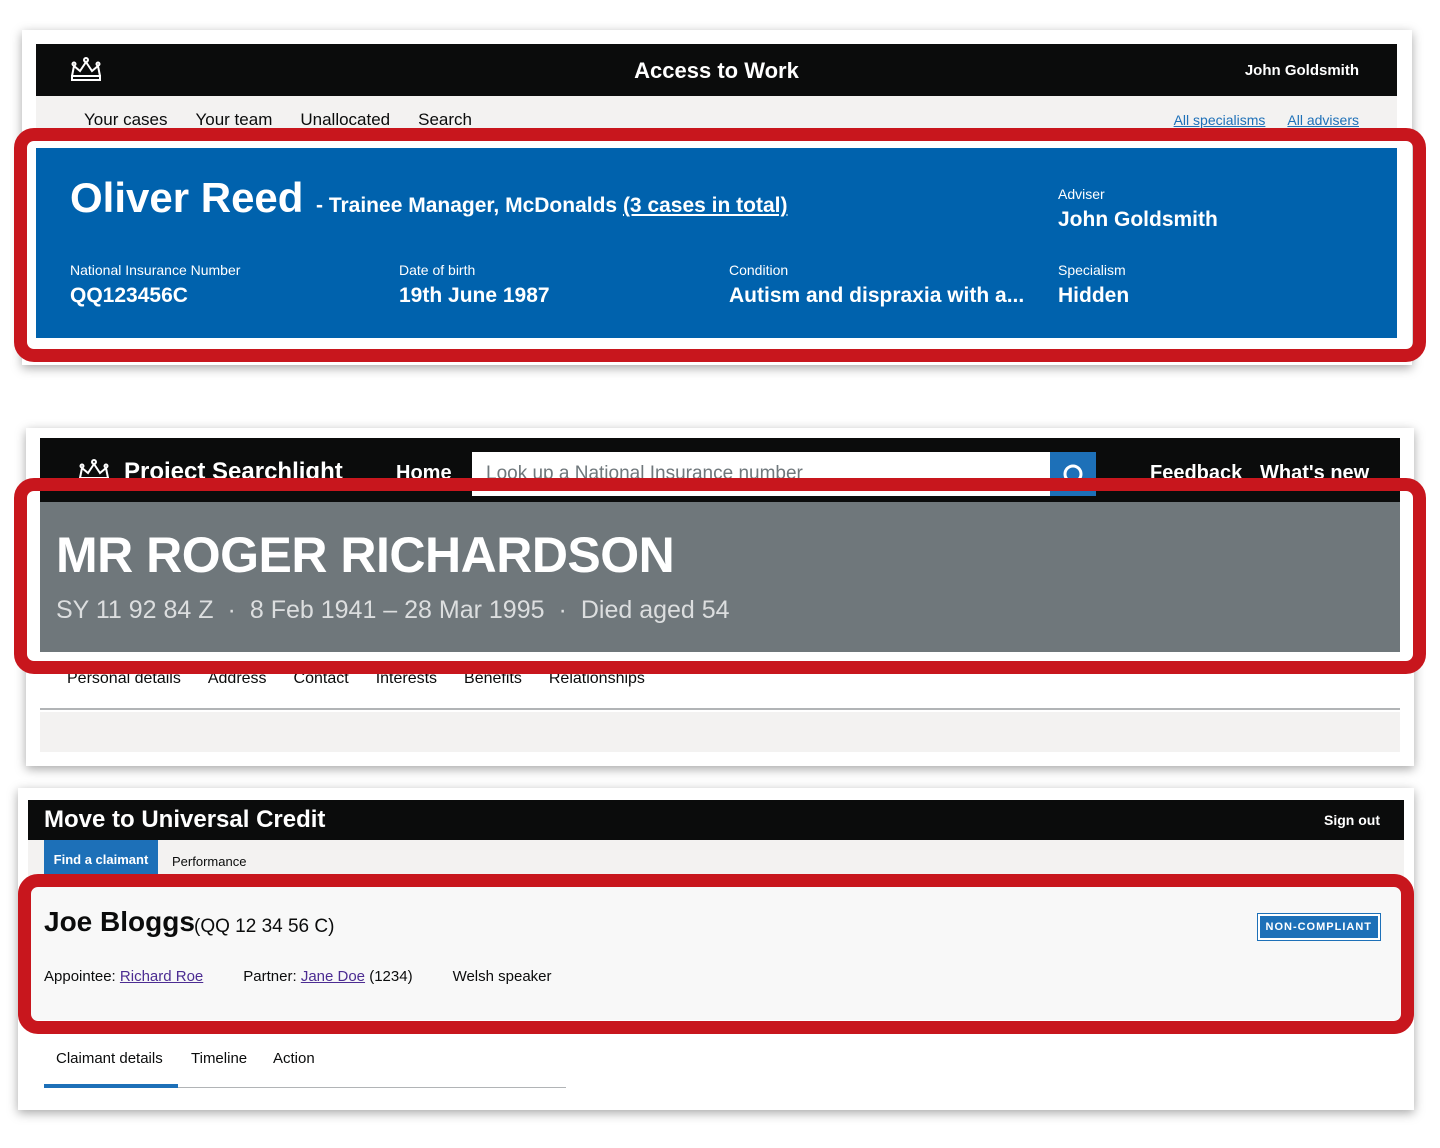 The height and width of the screenshot is (1148, 1440). What do you see at coordinates (437, 270) in the screenshot?
I see `dob-label: Date of birth` at bounding box center [437, 270].